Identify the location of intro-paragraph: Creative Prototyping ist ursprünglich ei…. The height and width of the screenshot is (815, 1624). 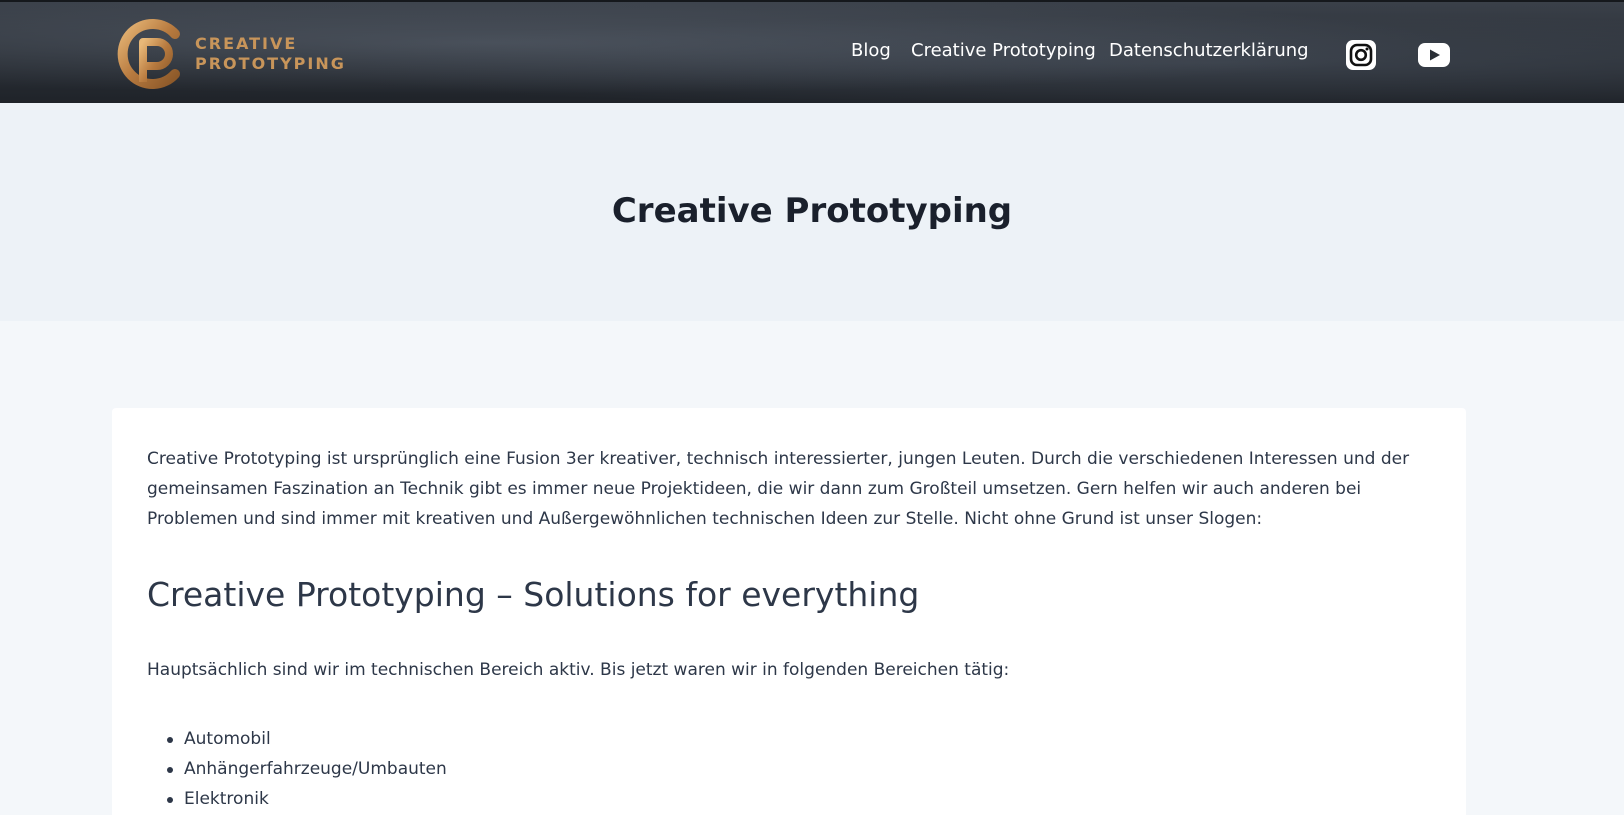
(778, 489).